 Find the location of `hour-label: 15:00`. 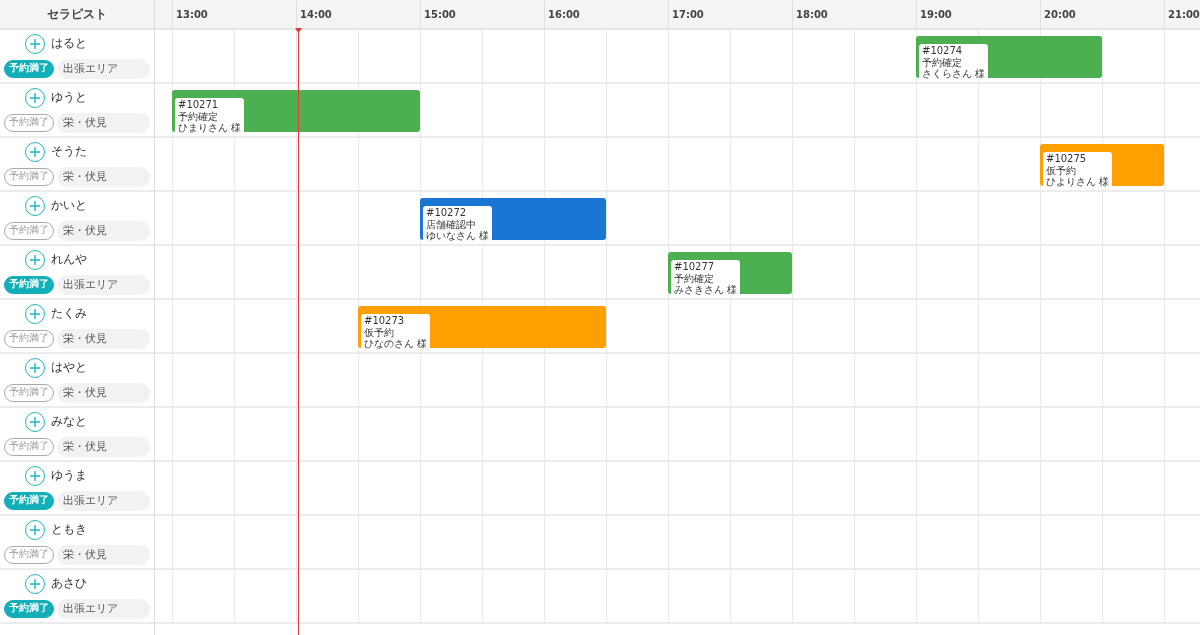

hour-label: 15:00 is located at coordinates (438, 14).